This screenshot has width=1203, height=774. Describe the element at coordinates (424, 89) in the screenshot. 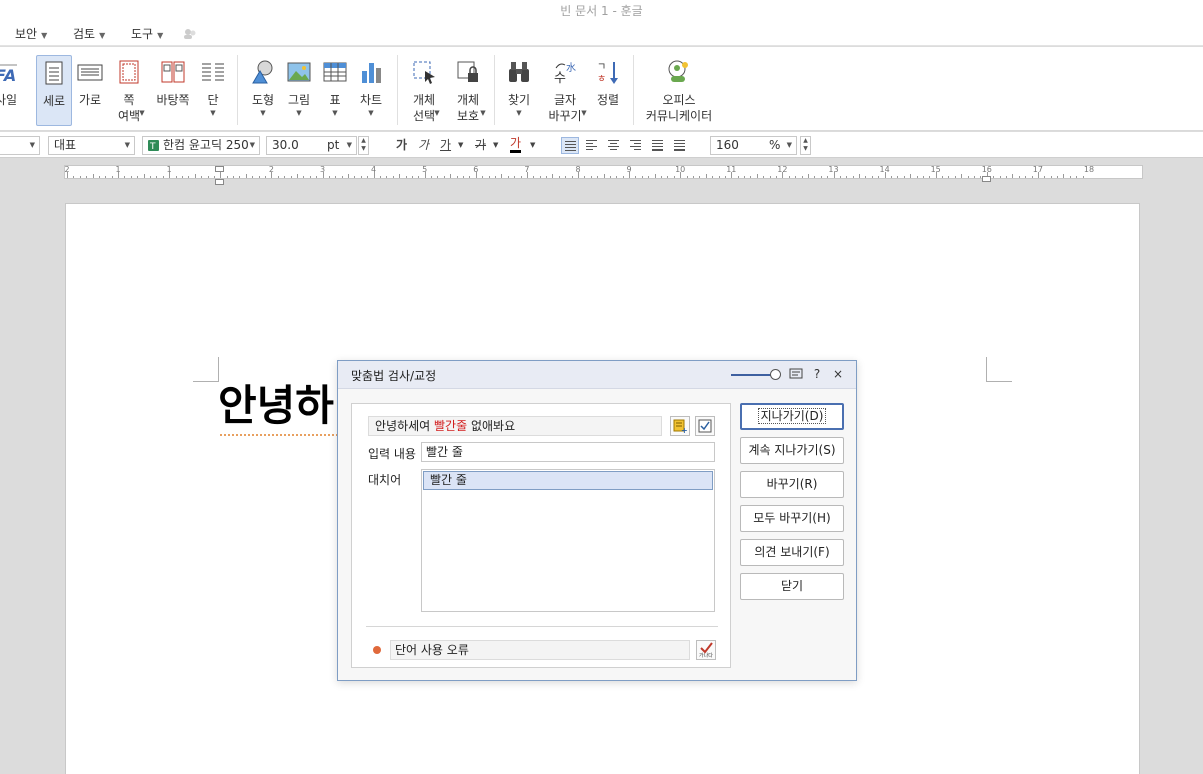

I see `ribbon-object-select-button: 개체 선택 ▼` at that location.